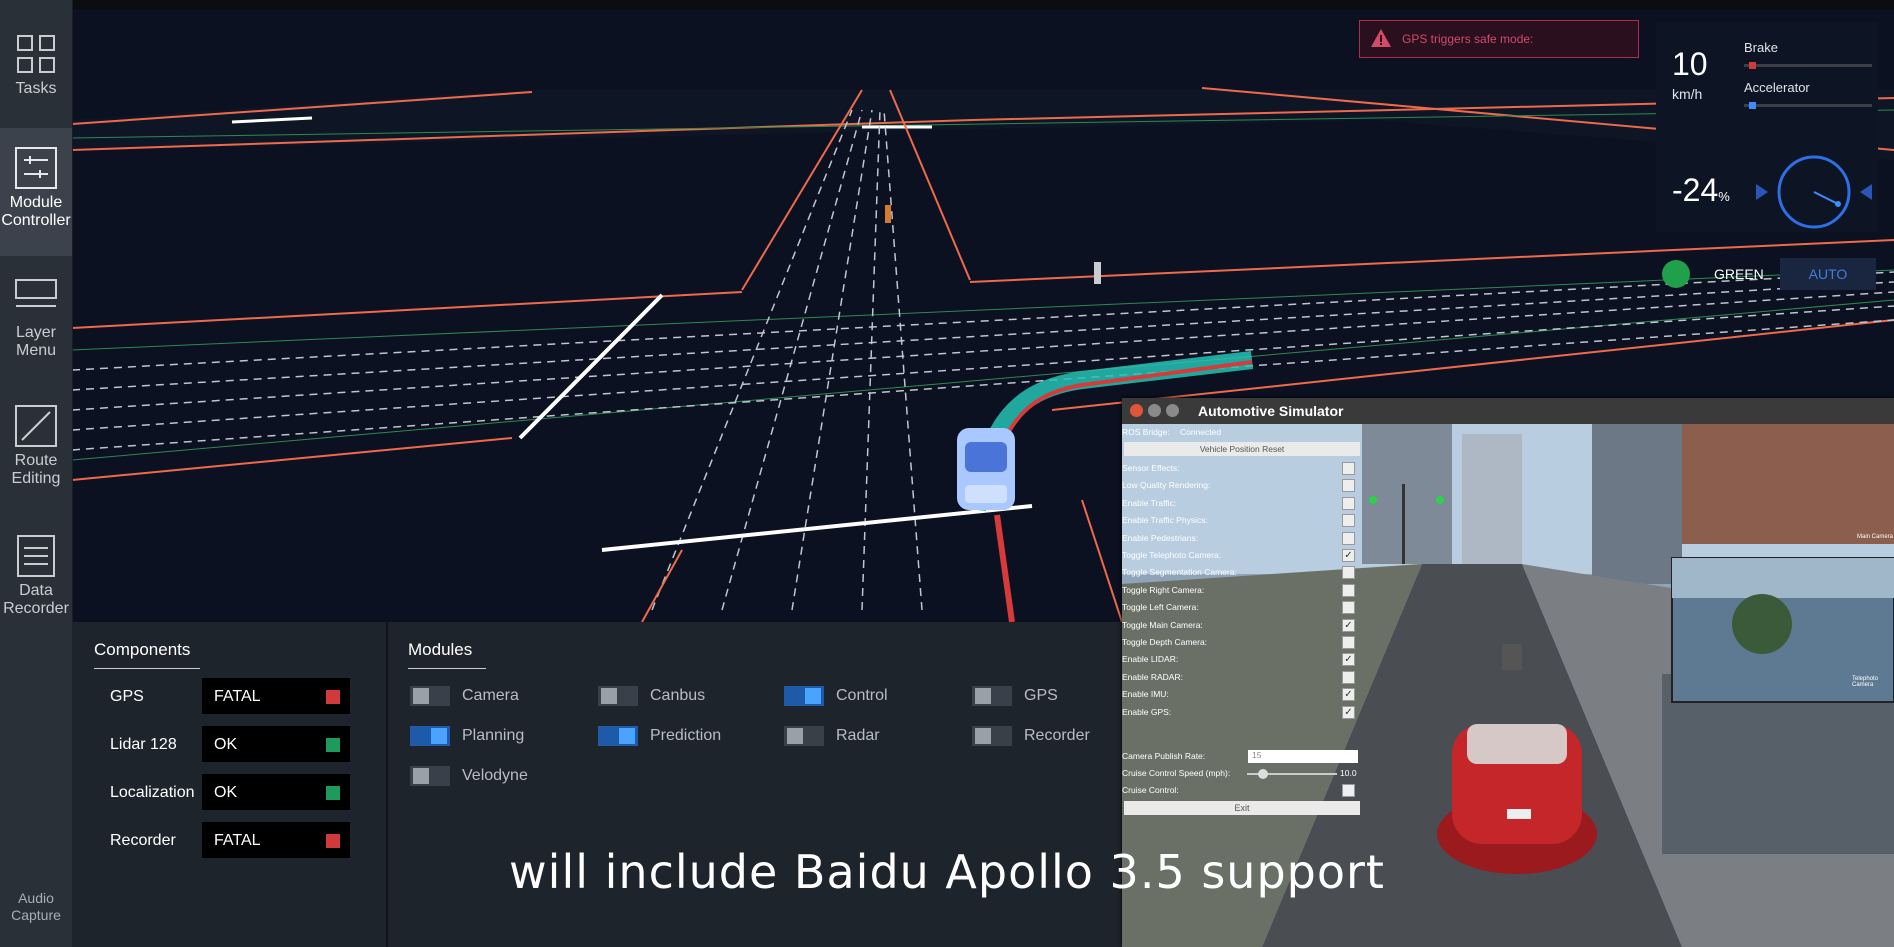 This screenshot has width=1894, height=947. Describe the element at coordinates (1508, 411) in the screenshot. I see `simulator-titlebar: Automotive Simulator` at that location.